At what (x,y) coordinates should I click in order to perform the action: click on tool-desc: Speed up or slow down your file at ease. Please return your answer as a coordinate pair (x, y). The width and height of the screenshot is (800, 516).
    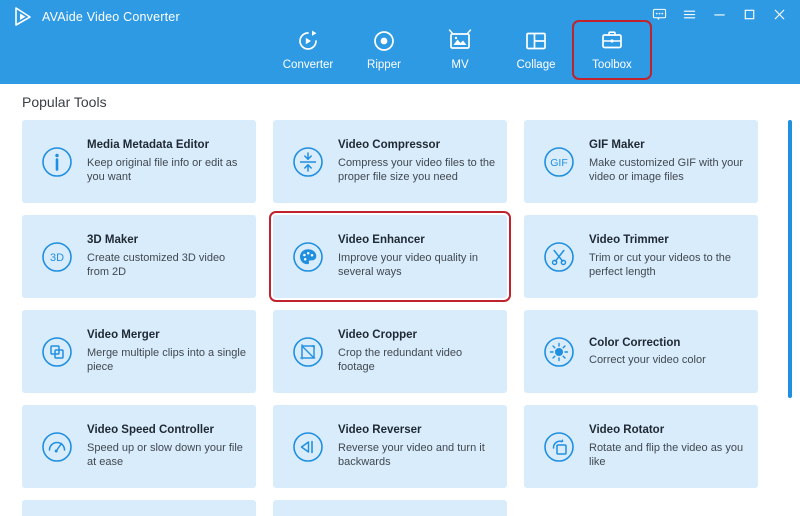
    Looking at the image, I should click on (165, 455).